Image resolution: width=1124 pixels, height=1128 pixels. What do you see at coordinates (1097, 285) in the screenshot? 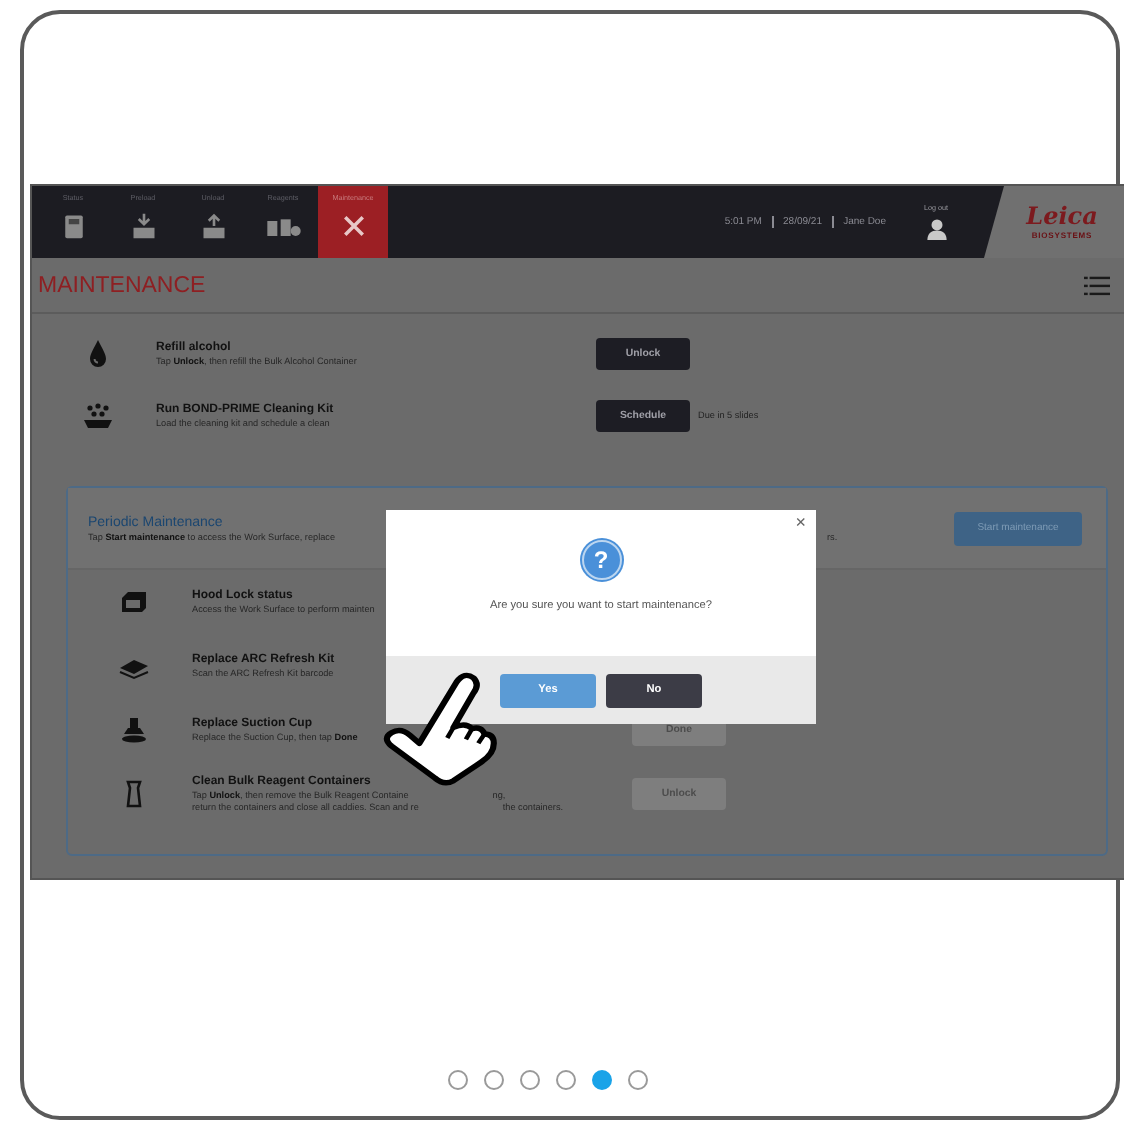
I see `list-menu-icon` at bounding box center [1097, 285].